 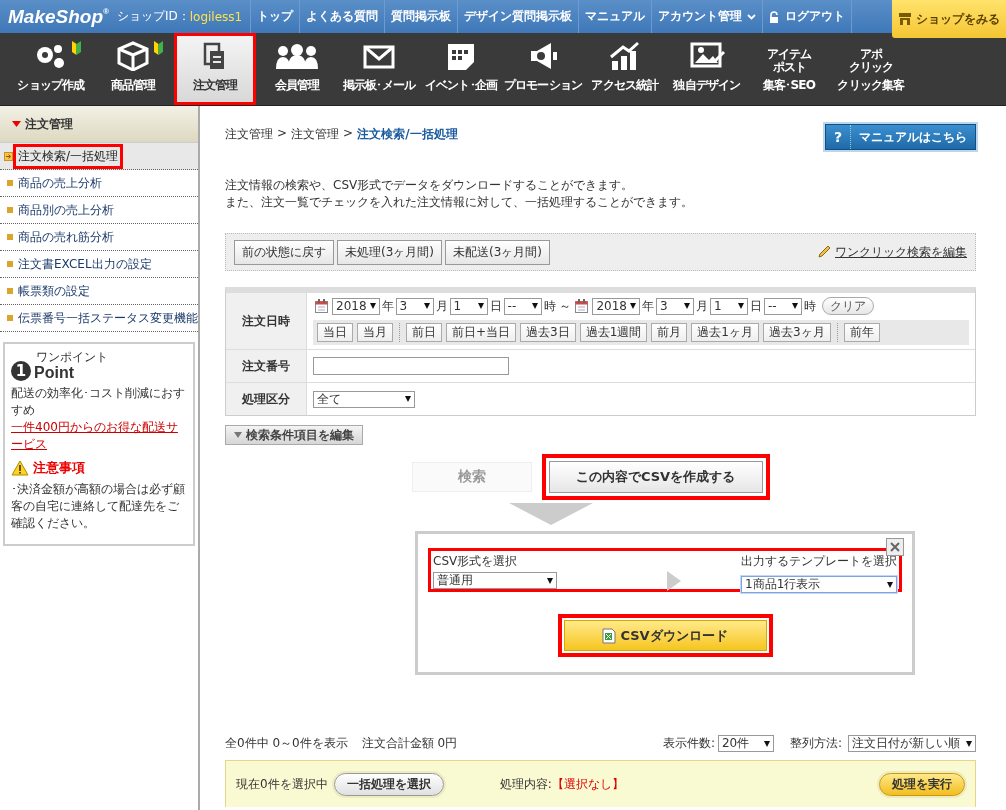 I want to click on form-label: 処理区分, so click(x=266, y=399).